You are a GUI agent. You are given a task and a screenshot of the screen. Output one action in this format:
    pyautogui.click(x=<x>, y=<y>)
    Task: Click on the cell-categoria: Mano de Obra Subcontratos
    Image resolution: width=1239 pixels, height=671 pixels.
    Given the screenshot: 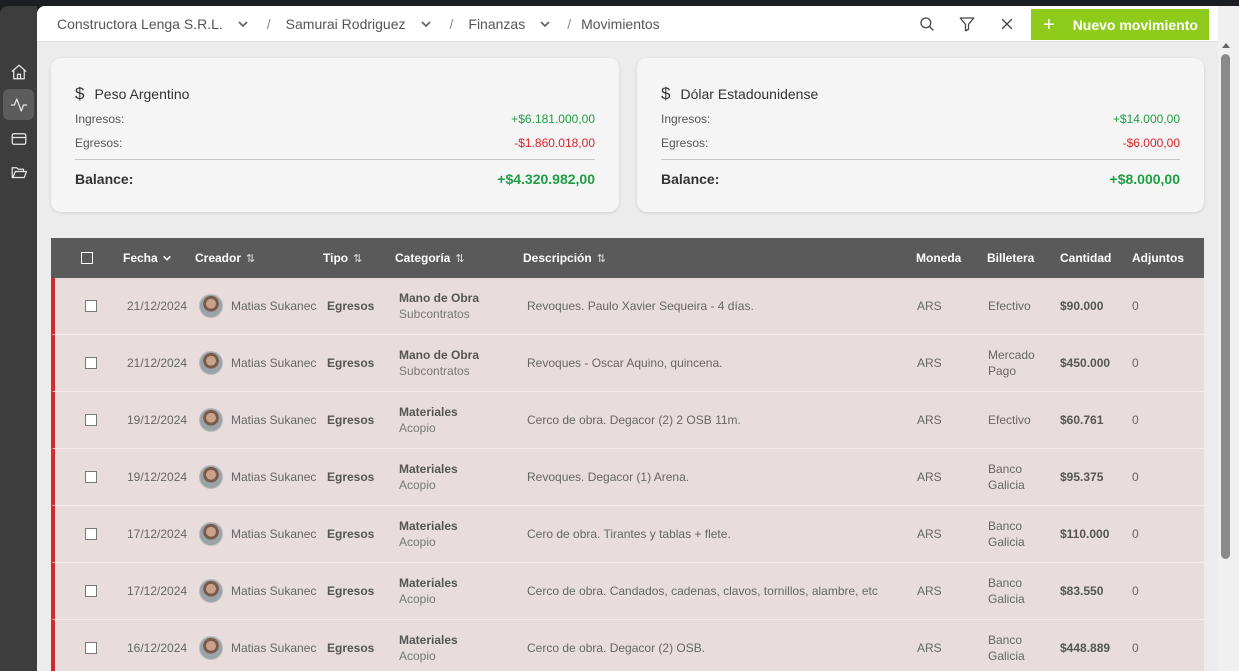 What is the action you would take?
    pyautogui.click(x=439, y=363)
    